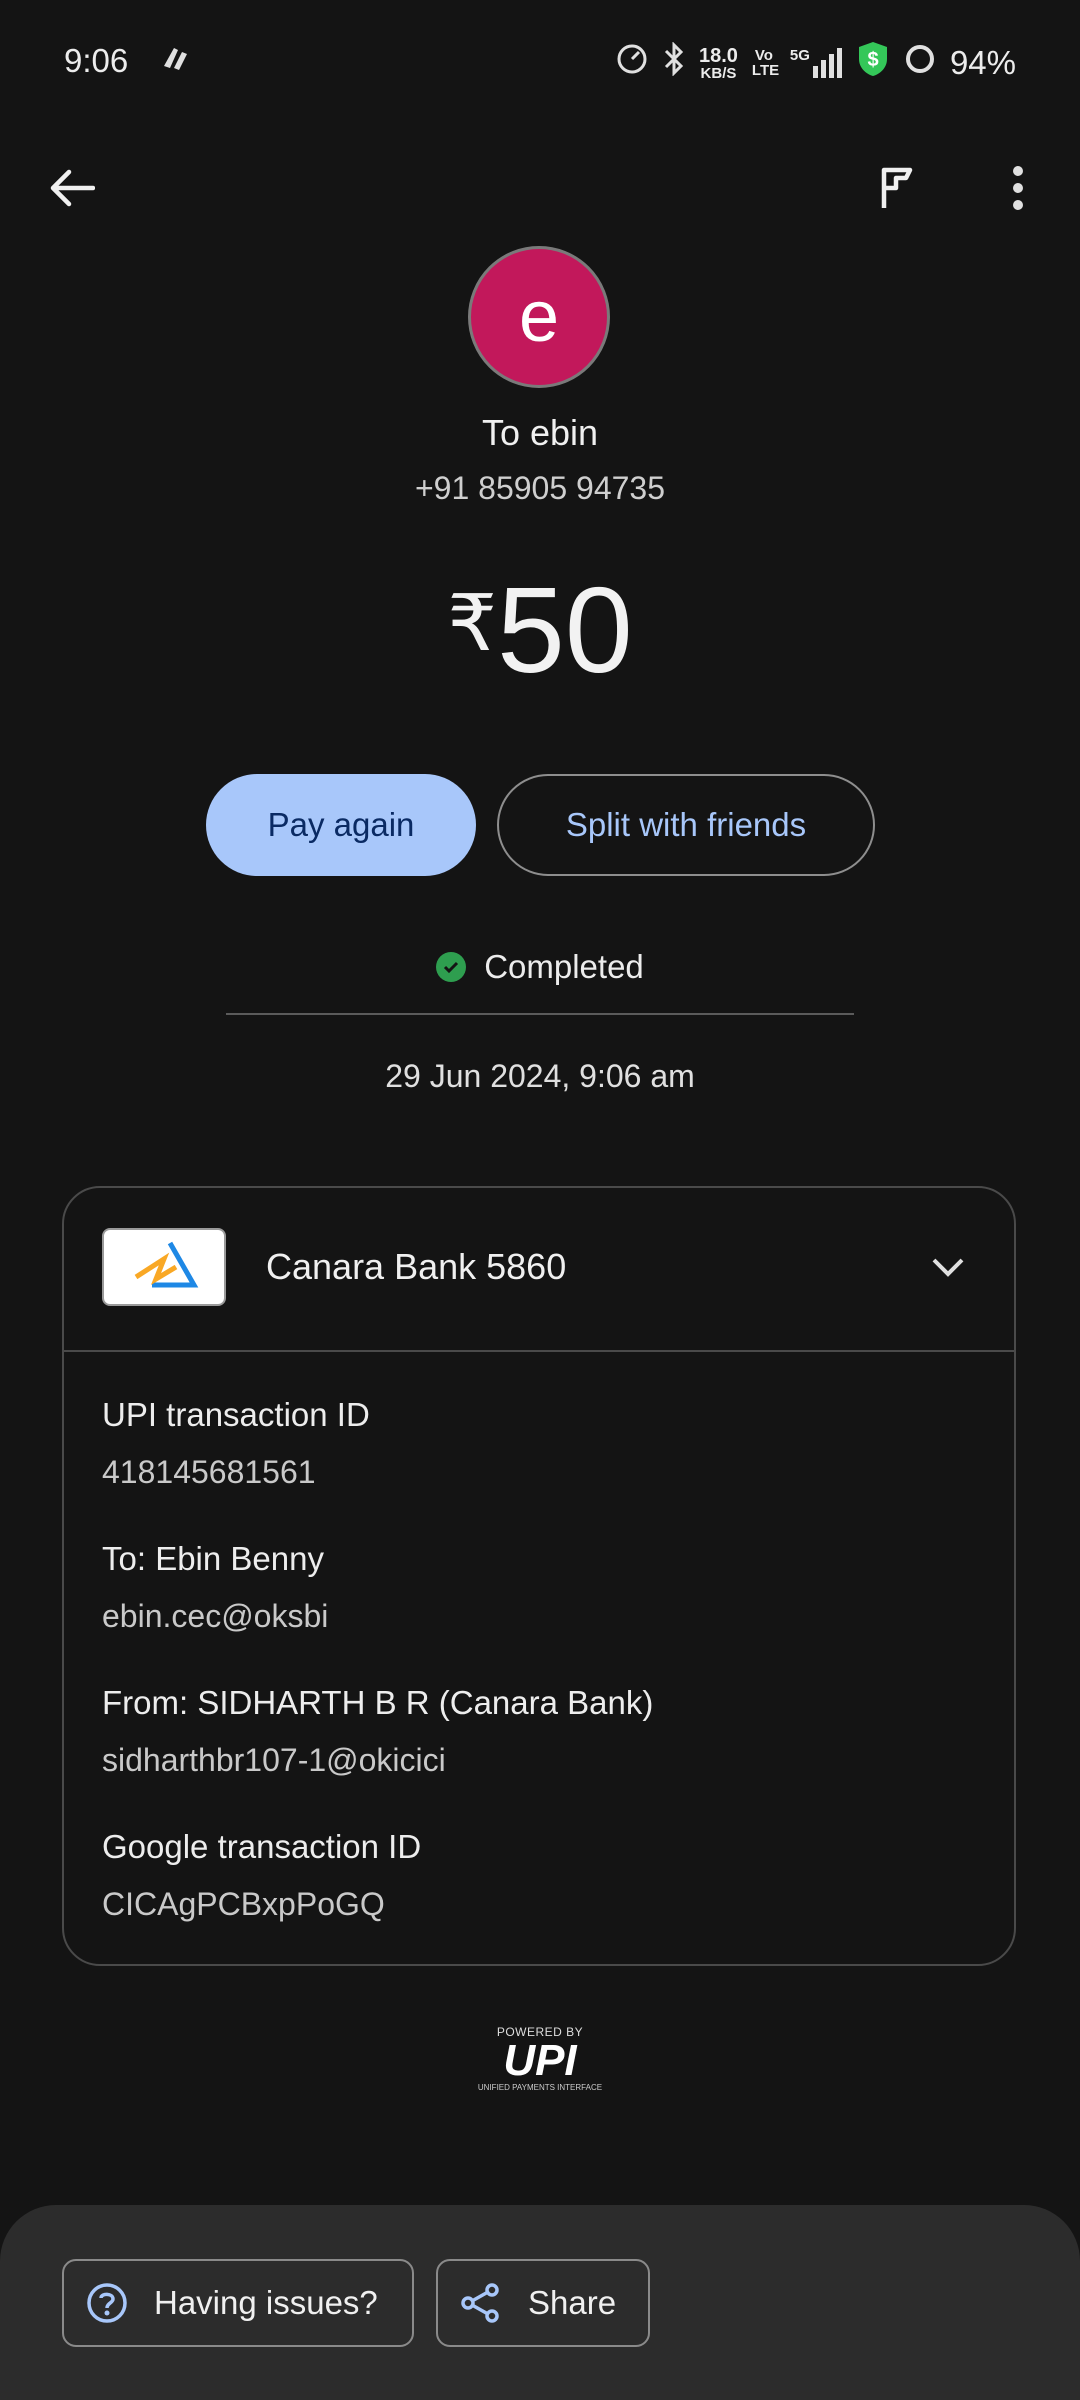  What do you see at coordinates (243, 1904) in the screenshot?
I see `google-transaction-id-value: CICAgPCBxpPoGQ` at bounding box center [243, 1904].